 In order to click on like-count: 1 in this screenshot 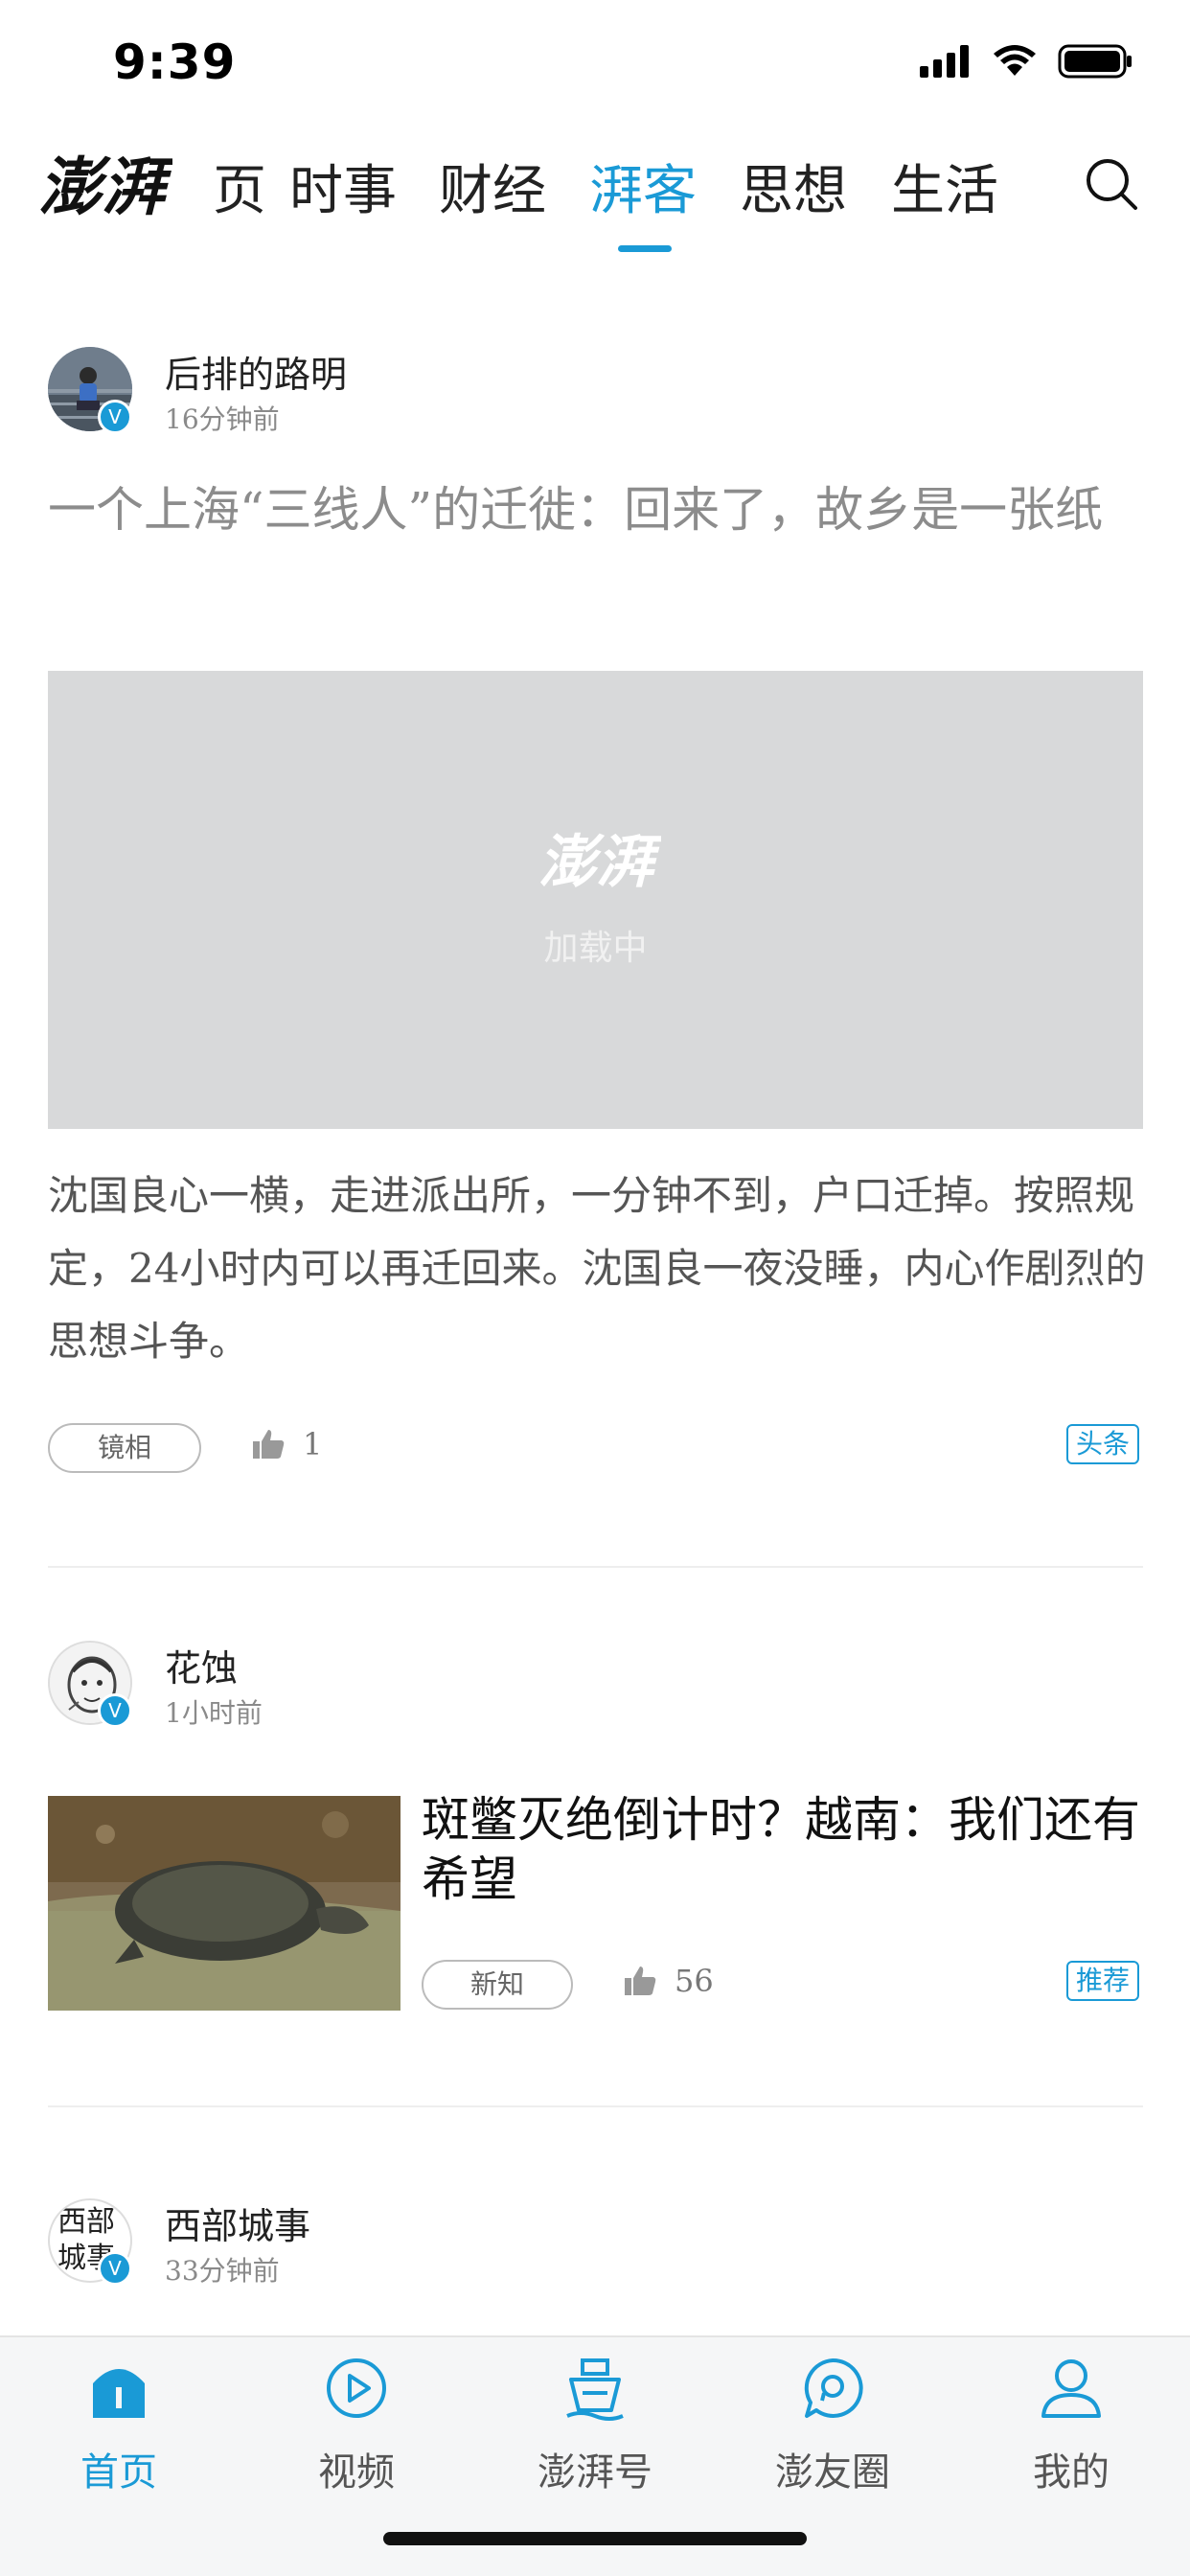, I will do `click(313, 1444)`.